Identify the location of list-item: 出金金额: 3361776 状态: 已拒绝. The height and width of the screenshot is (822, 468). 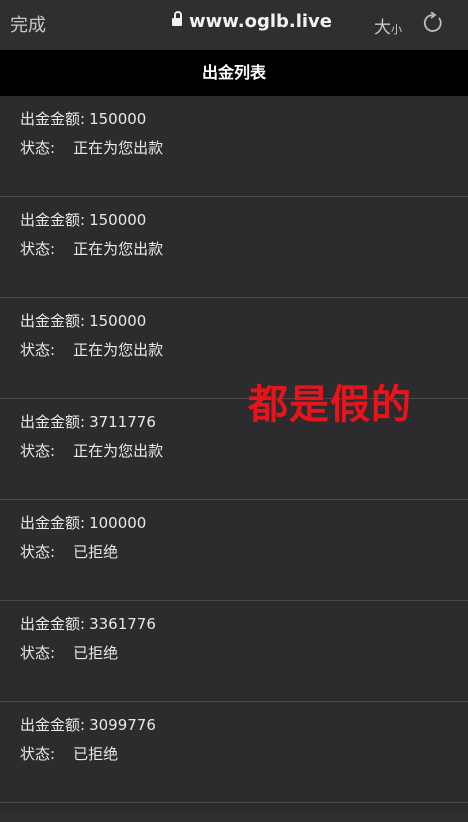
(234, 651).